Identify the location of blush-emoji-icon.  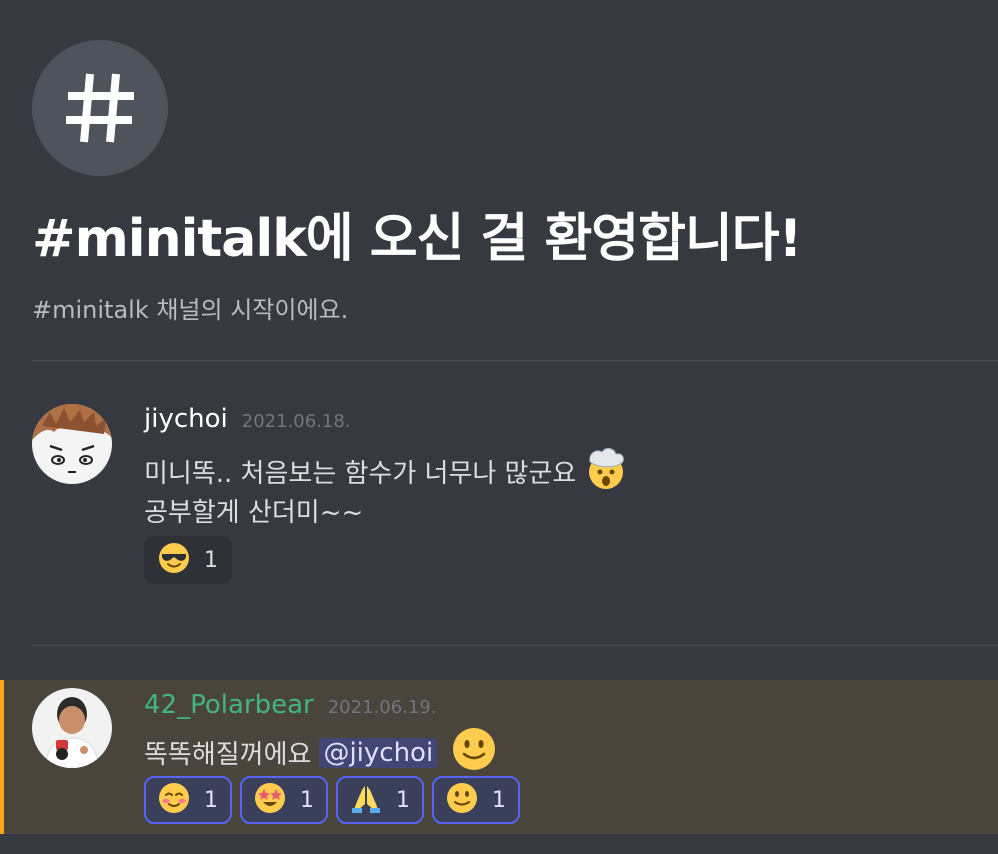
(174, 800).